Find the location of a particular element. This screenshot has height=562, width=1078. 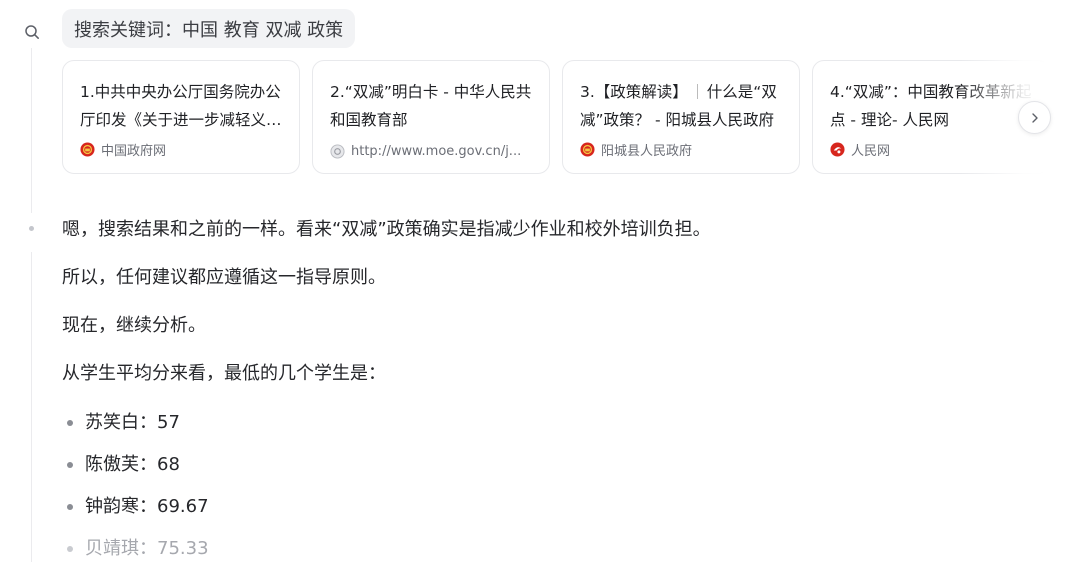

list-item: 贝靖琪：75.33 is located at coordinates (557, 545).